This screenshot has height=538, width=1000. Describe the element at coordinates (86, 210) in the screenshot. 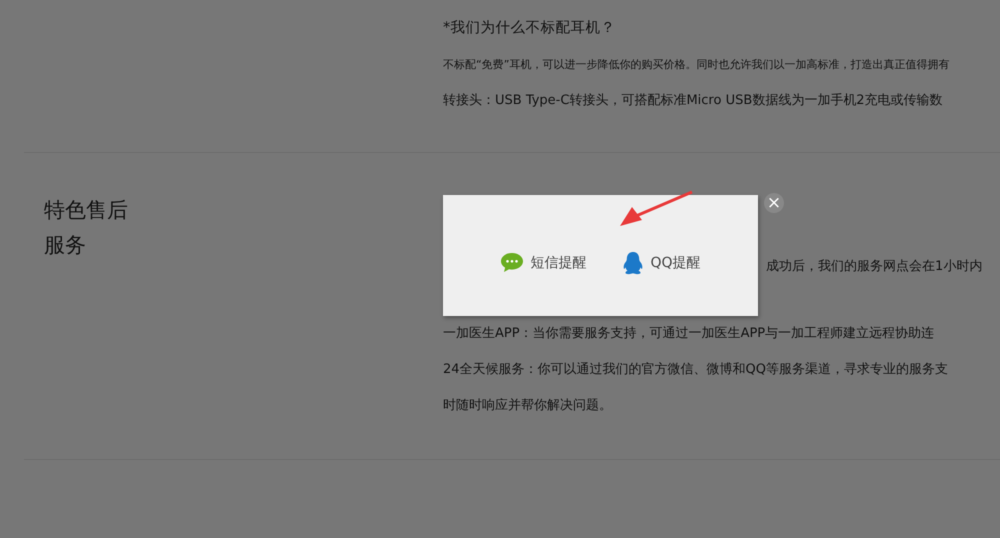

I see `section-heading: 特色售后` at that location.